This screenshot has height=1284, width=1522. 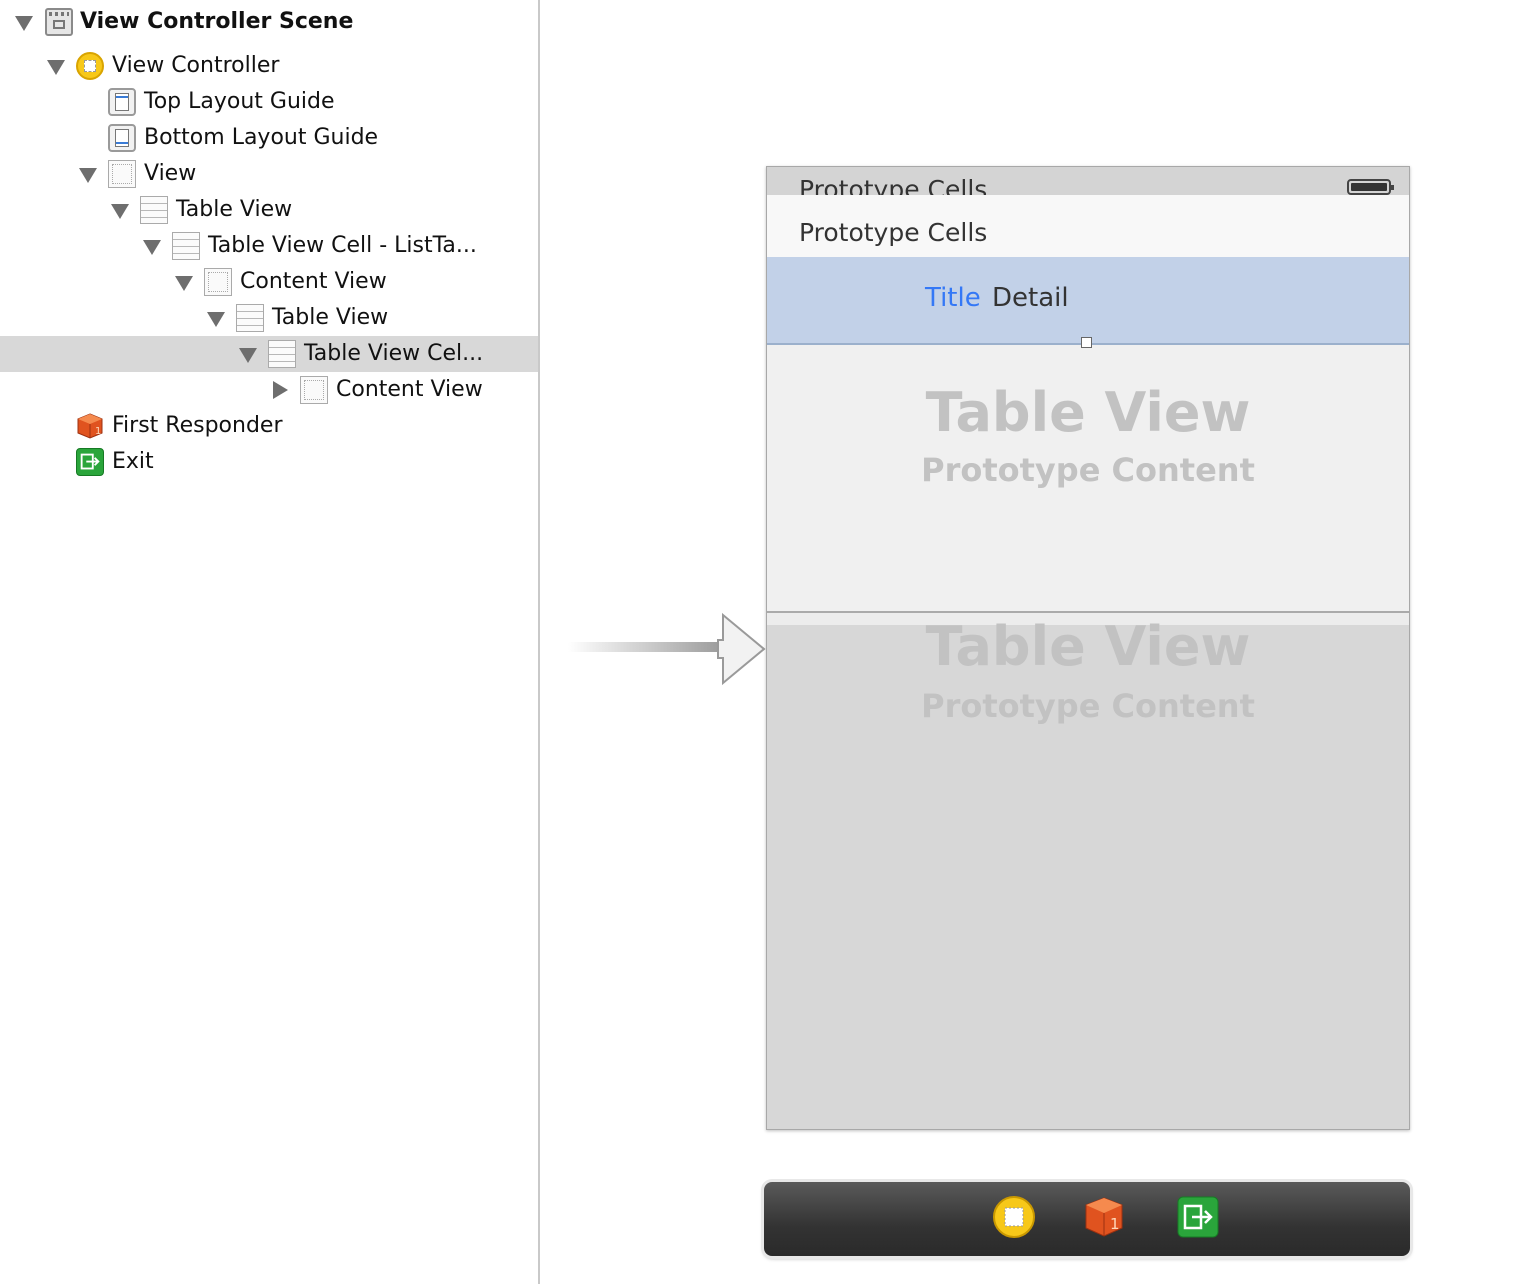 What do you see at coordinates (239, 101) in the screenshot?
I see `outline-label: Top Layout Guide` at bounding box center [239, 101].